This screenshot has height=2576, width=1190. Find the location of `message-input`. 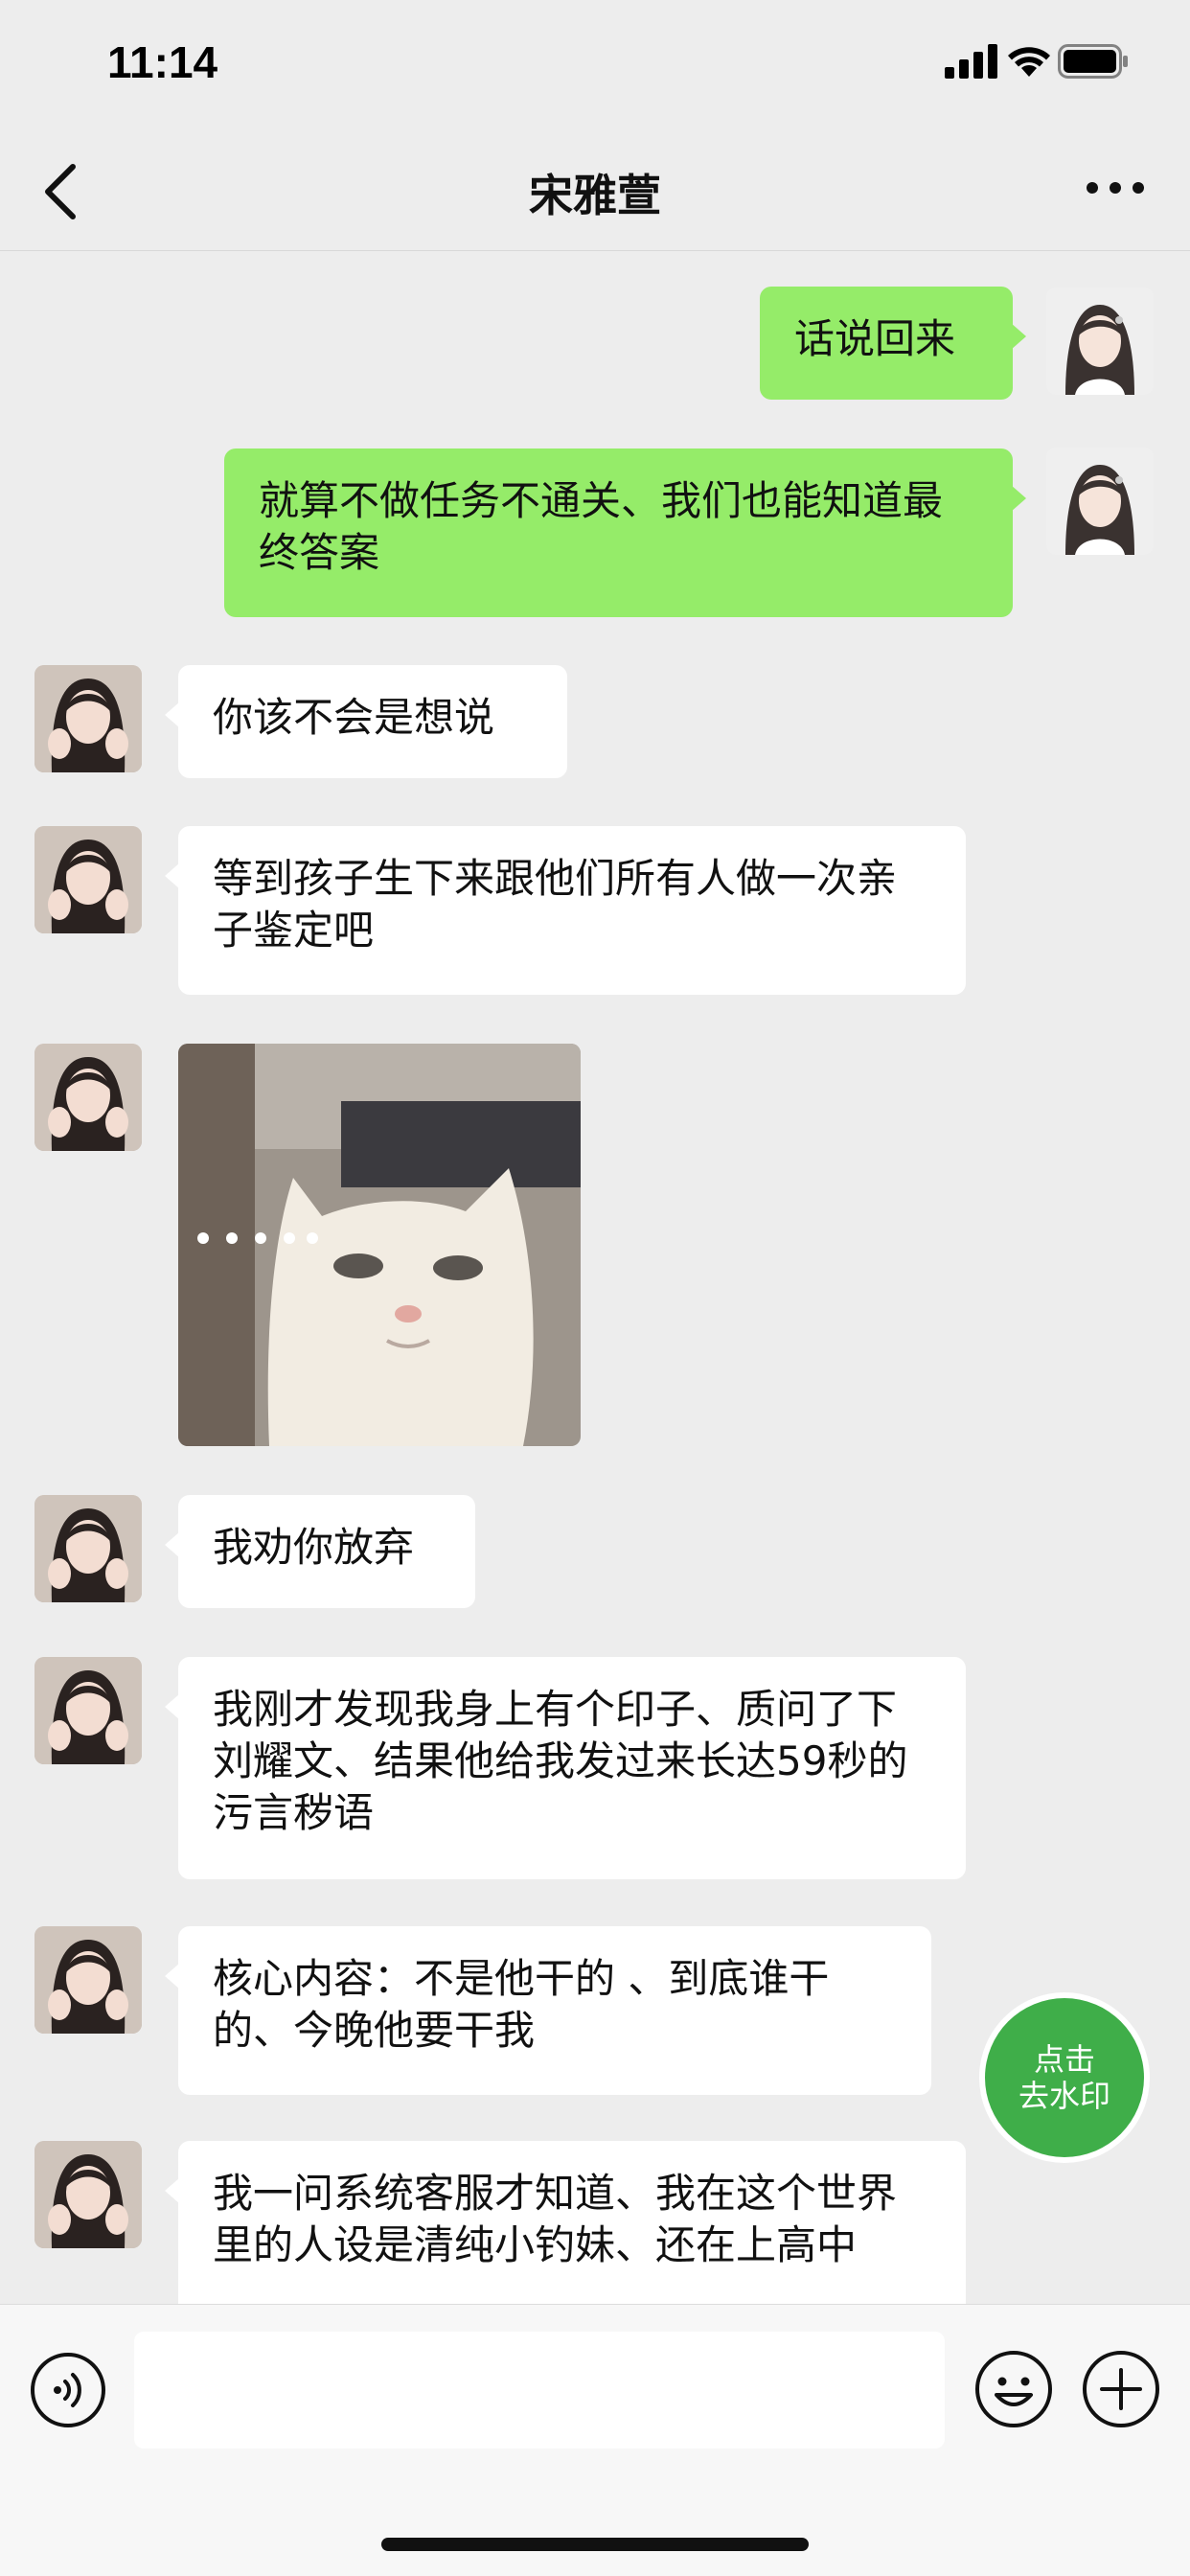

message-input is located at coordinates (540, 2390).